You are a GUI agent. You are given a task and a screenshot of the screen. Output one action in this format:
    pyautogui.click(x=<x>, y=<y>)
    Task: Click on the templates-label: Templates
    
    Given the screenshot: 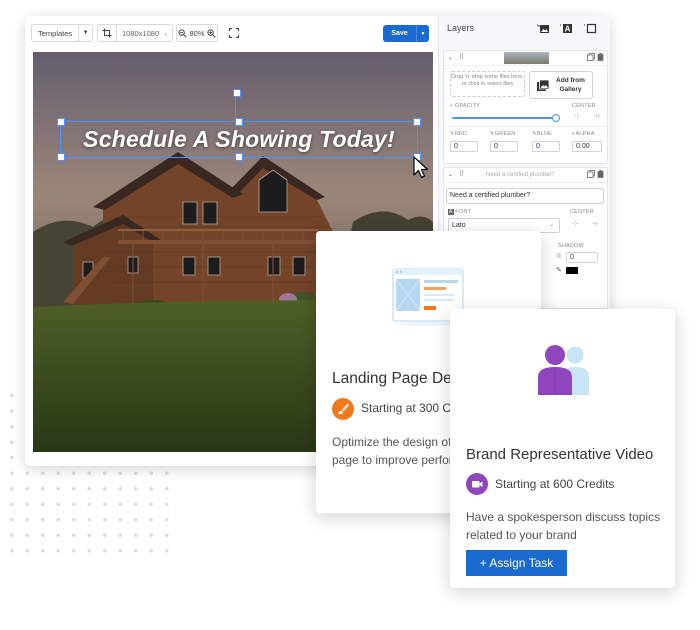 What is the action you would take?
    pyautogui.click(x=55, y=33)
    